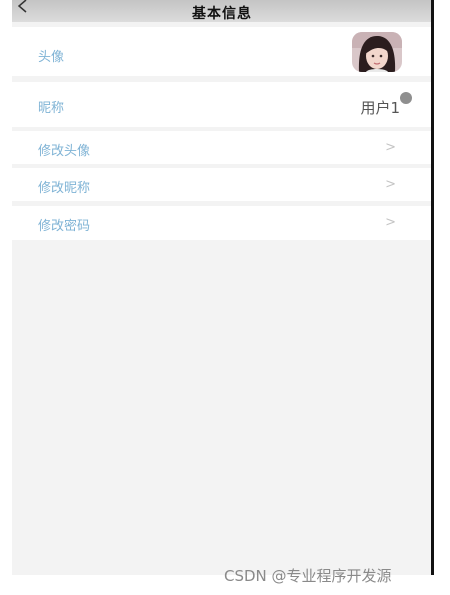  I want to click on row-change-password: 修改密码 >, so click(222, 223).